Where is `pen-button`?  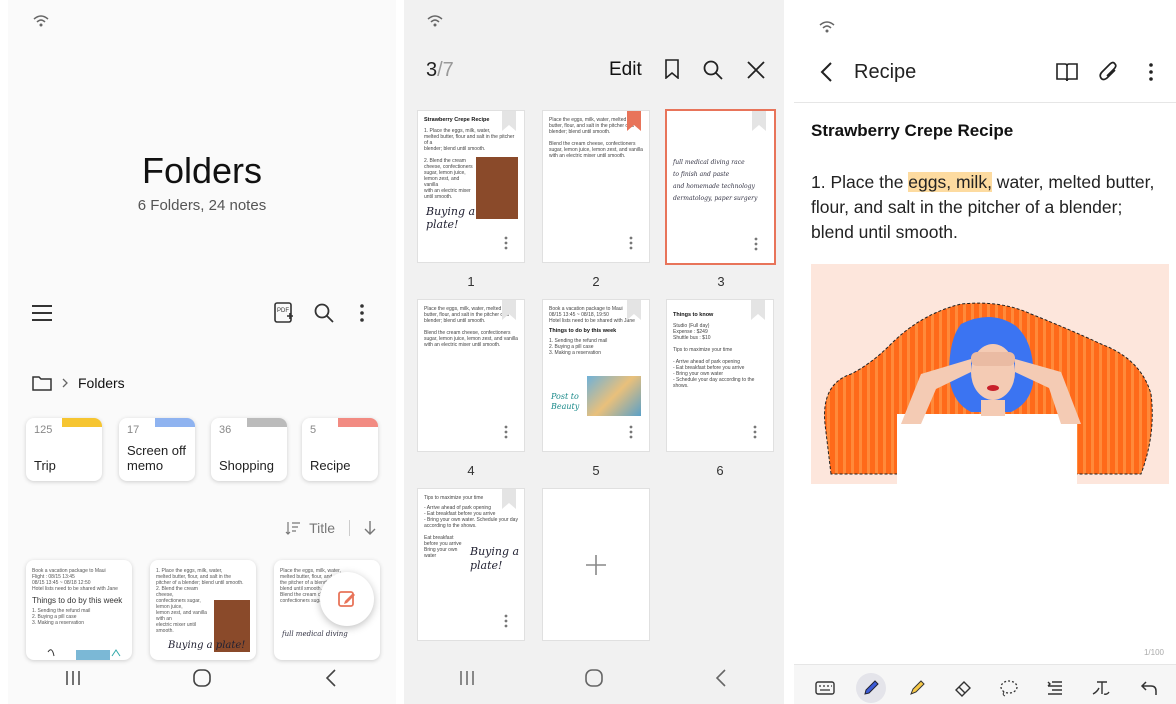
pen-button is located at coordinates (871, 688).